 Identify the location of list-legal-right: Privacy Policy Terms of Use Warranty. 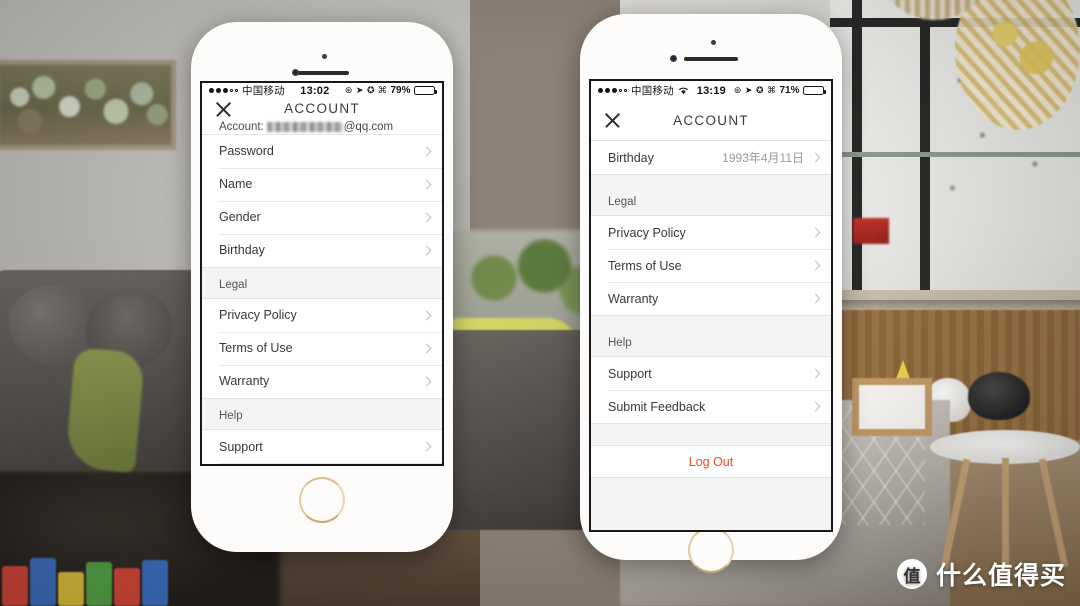
(711, 265).